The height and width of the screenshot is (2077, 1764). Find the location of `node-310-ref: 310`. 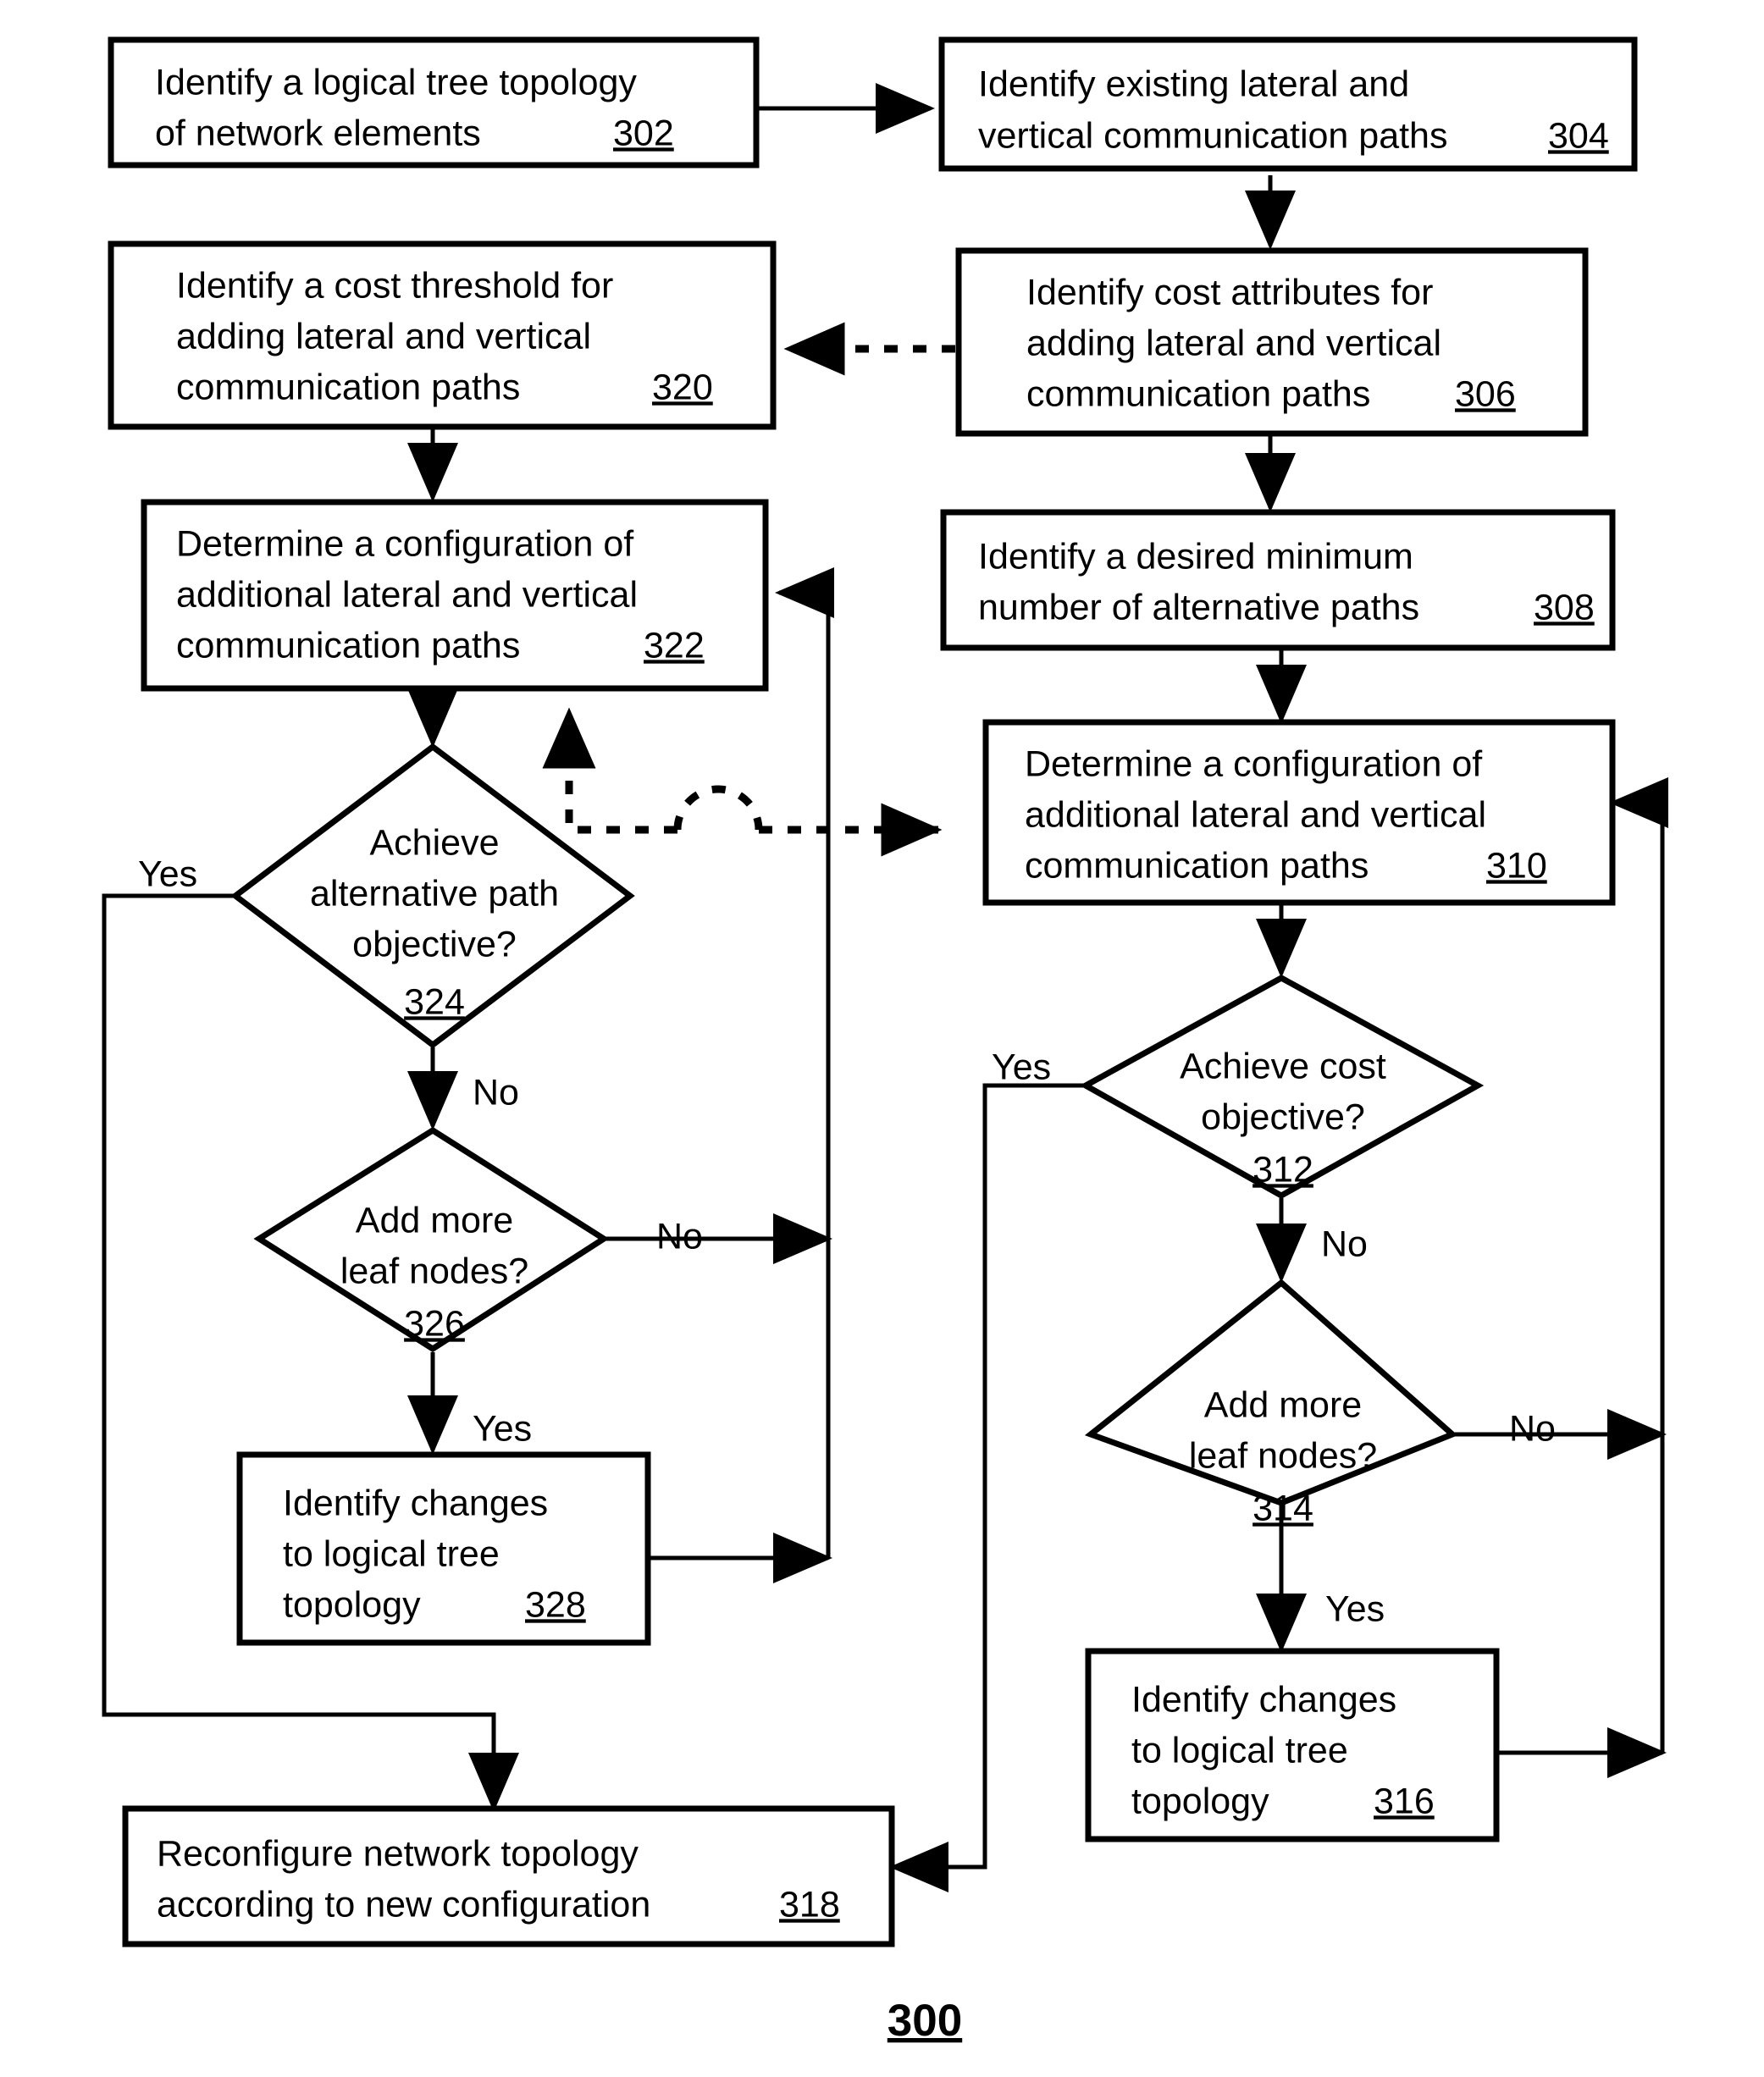

node-310-ref: 310 is located at coordinates (1516, 865).